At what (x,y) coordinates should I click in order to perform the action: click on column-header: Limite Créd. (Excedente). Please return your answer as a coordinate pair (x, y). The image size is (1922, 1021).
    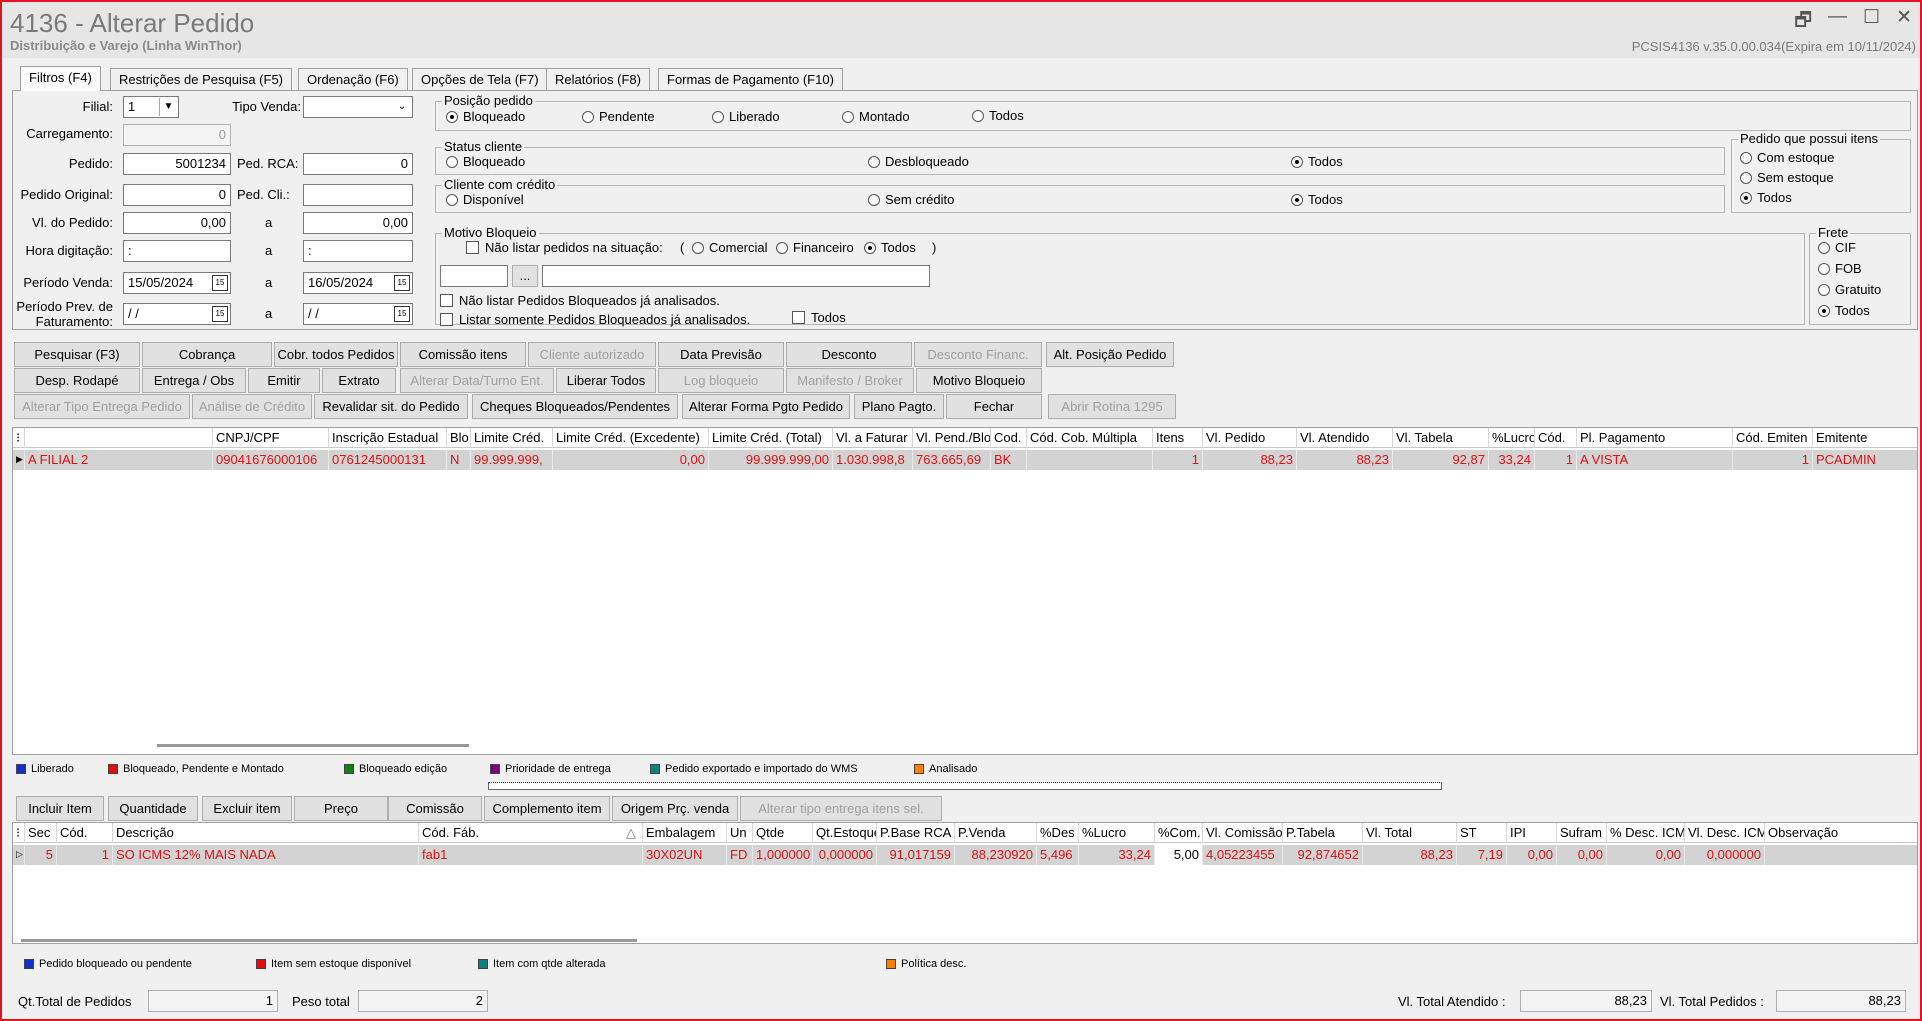
    Looking at the image, I should click on (631, 438).